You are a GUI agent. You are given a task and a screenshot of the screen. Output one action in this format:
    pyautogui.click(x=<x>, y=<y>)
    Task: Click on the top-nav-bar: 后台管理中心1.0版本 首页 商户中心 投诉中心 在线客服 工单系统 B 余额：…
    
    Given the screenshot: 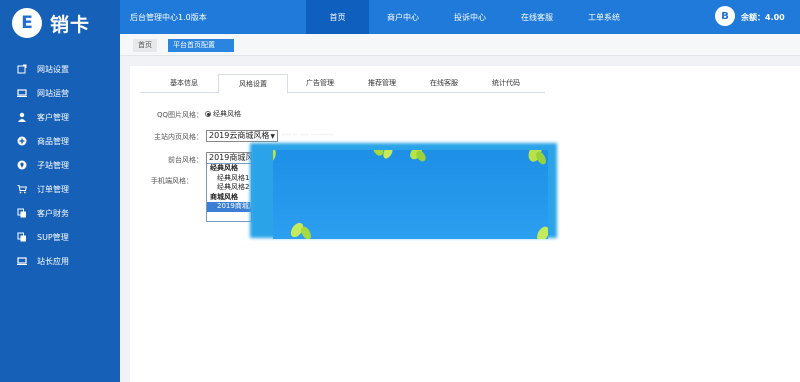 What is the action you would take?
    pyautogui.click(x=460, y=17)
    